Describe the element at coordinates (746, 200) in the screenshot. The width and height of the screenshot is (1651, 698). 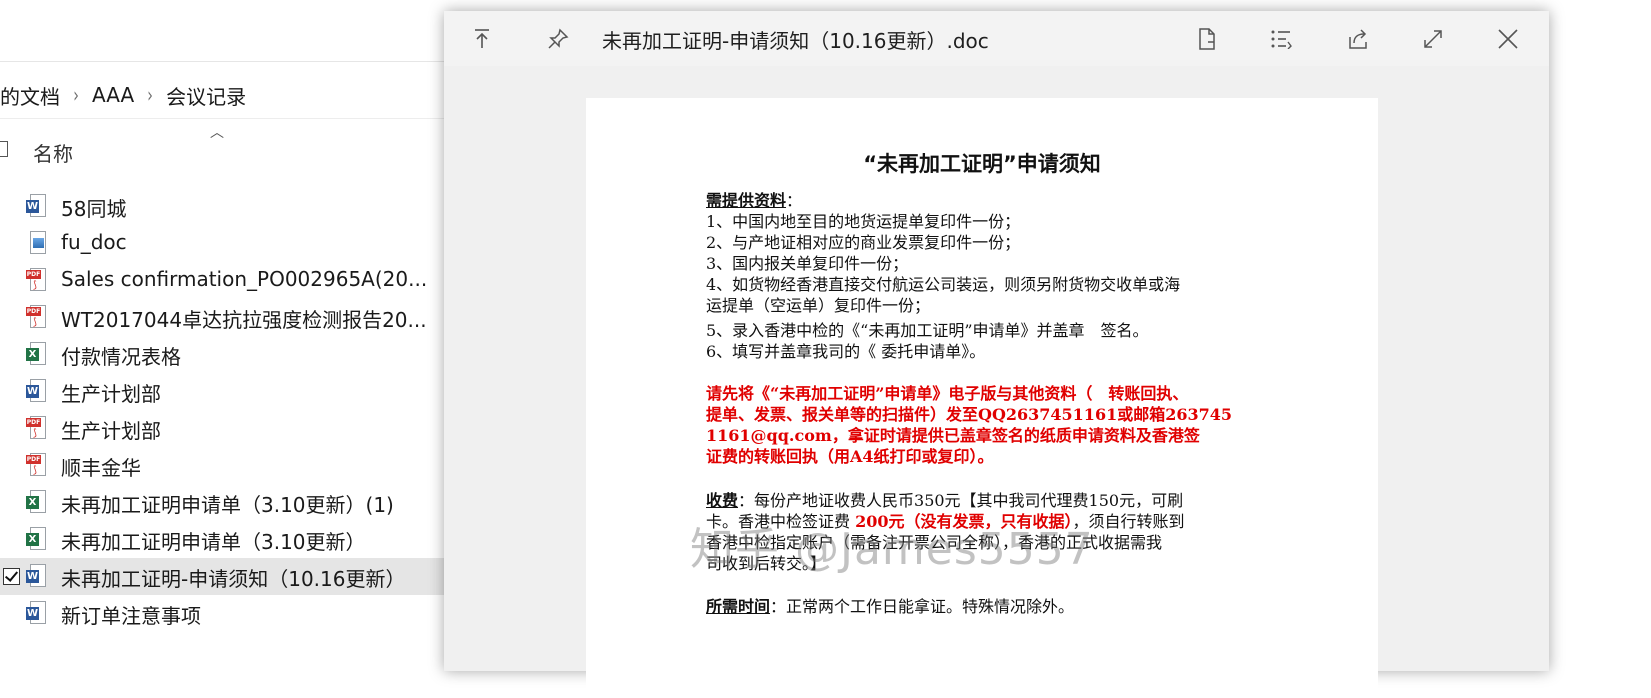
I see `requirements-label: 需提供资料` at that location.